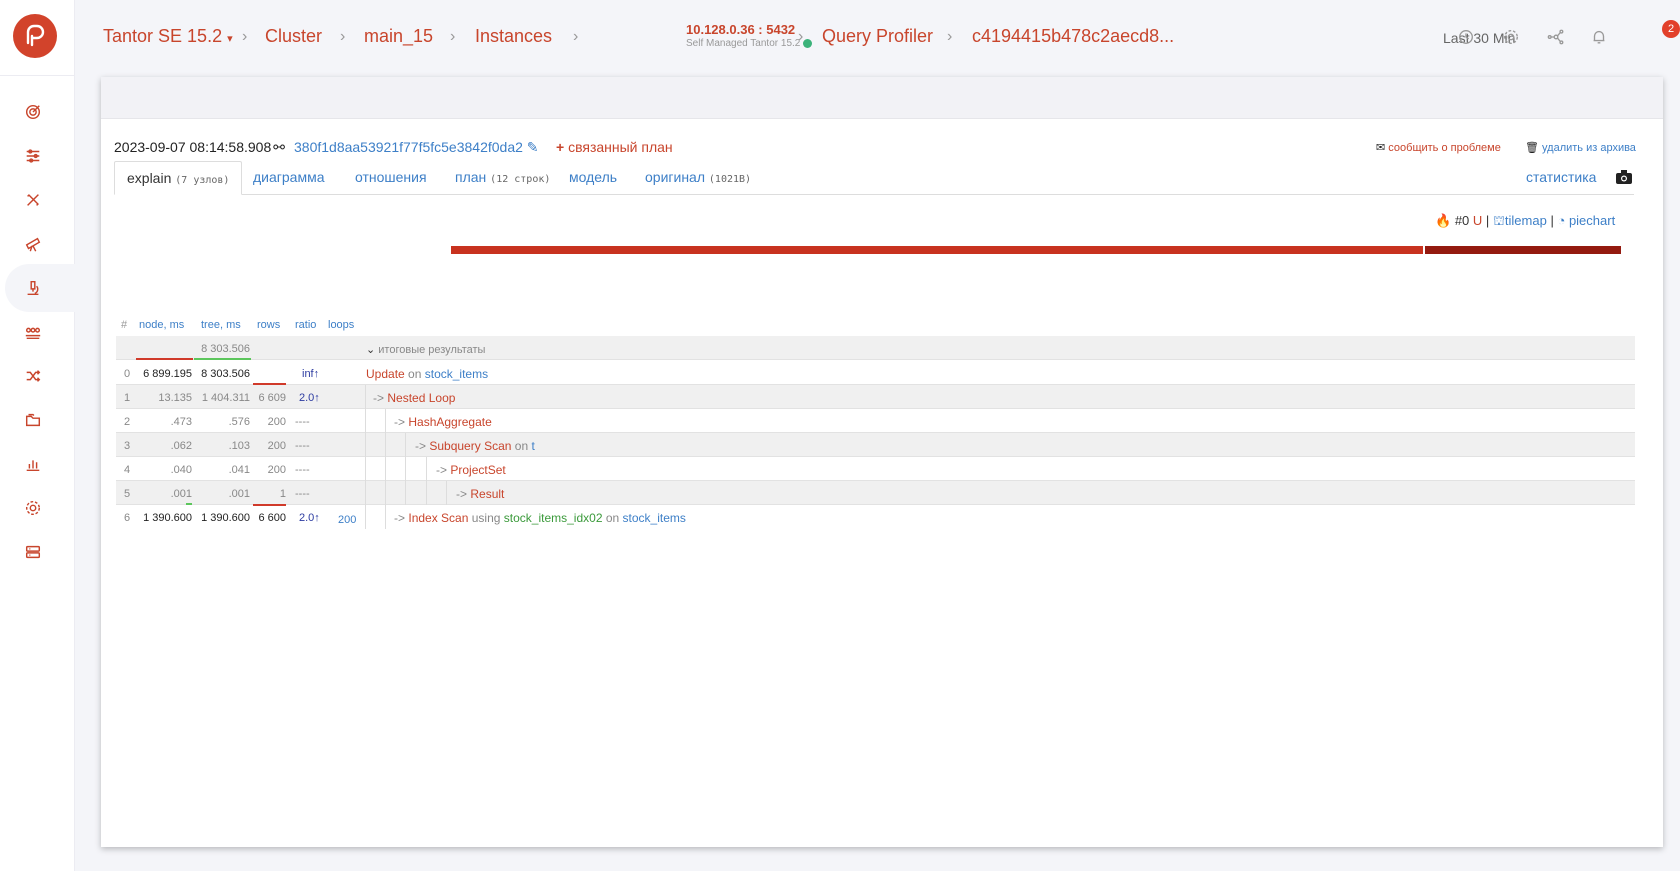  I want to click on bar-chart-icon, so click(33, 464).